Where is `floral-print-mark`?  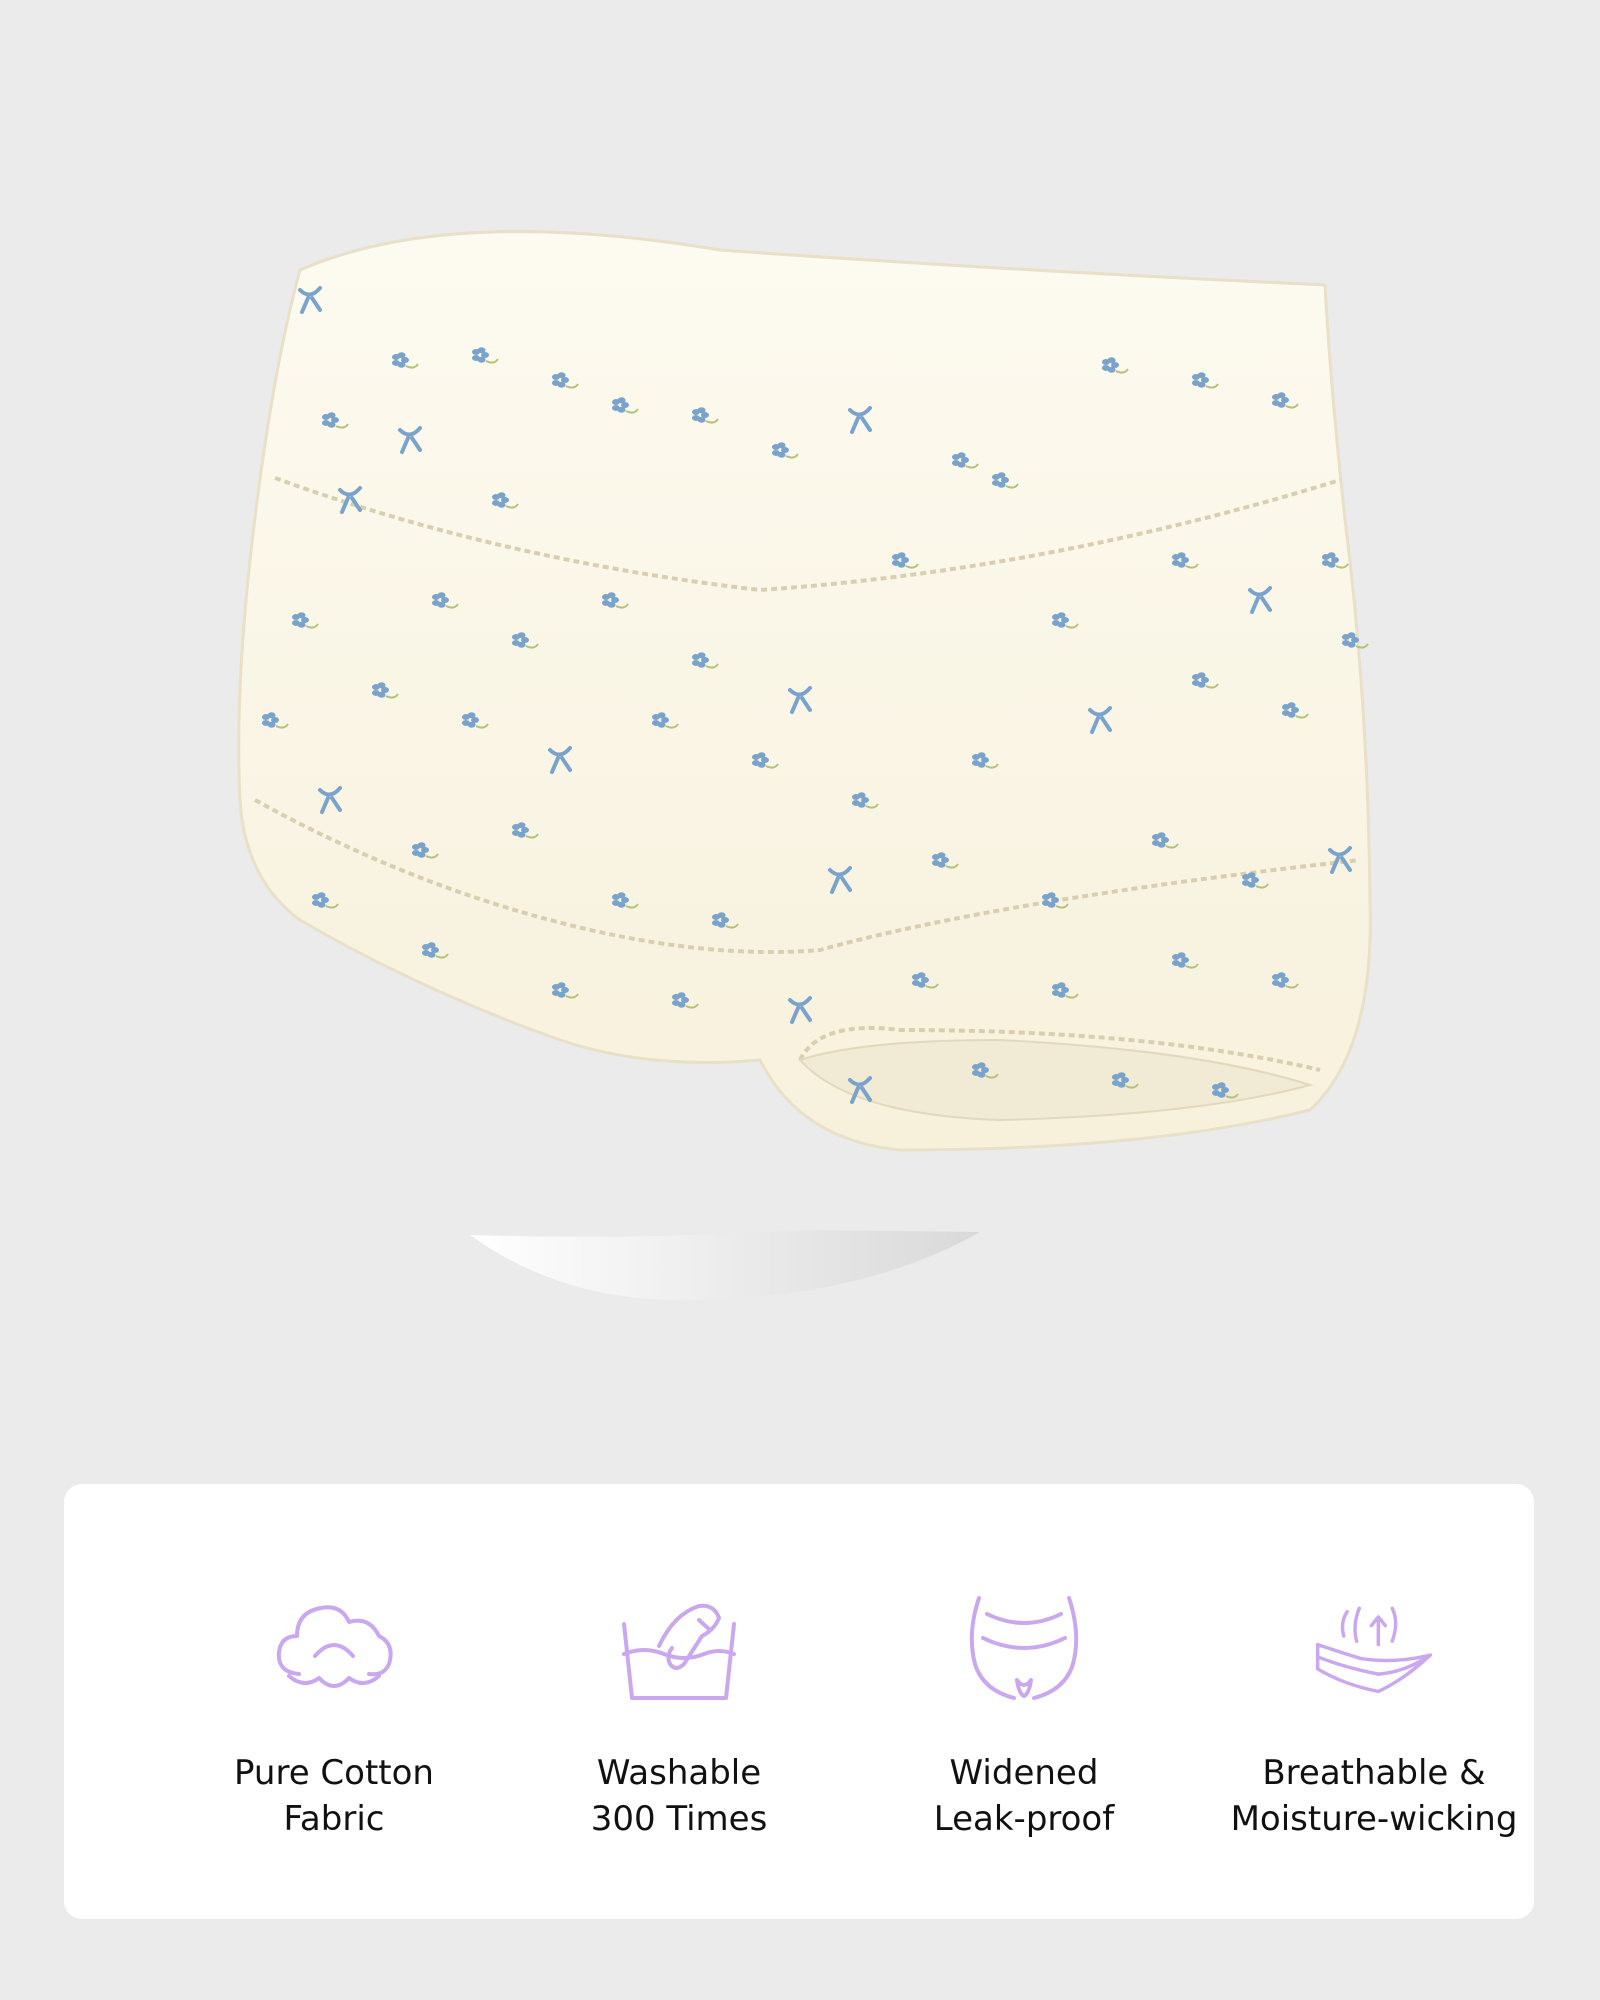
floral-print-mark is located at coordinates (1355, 640).